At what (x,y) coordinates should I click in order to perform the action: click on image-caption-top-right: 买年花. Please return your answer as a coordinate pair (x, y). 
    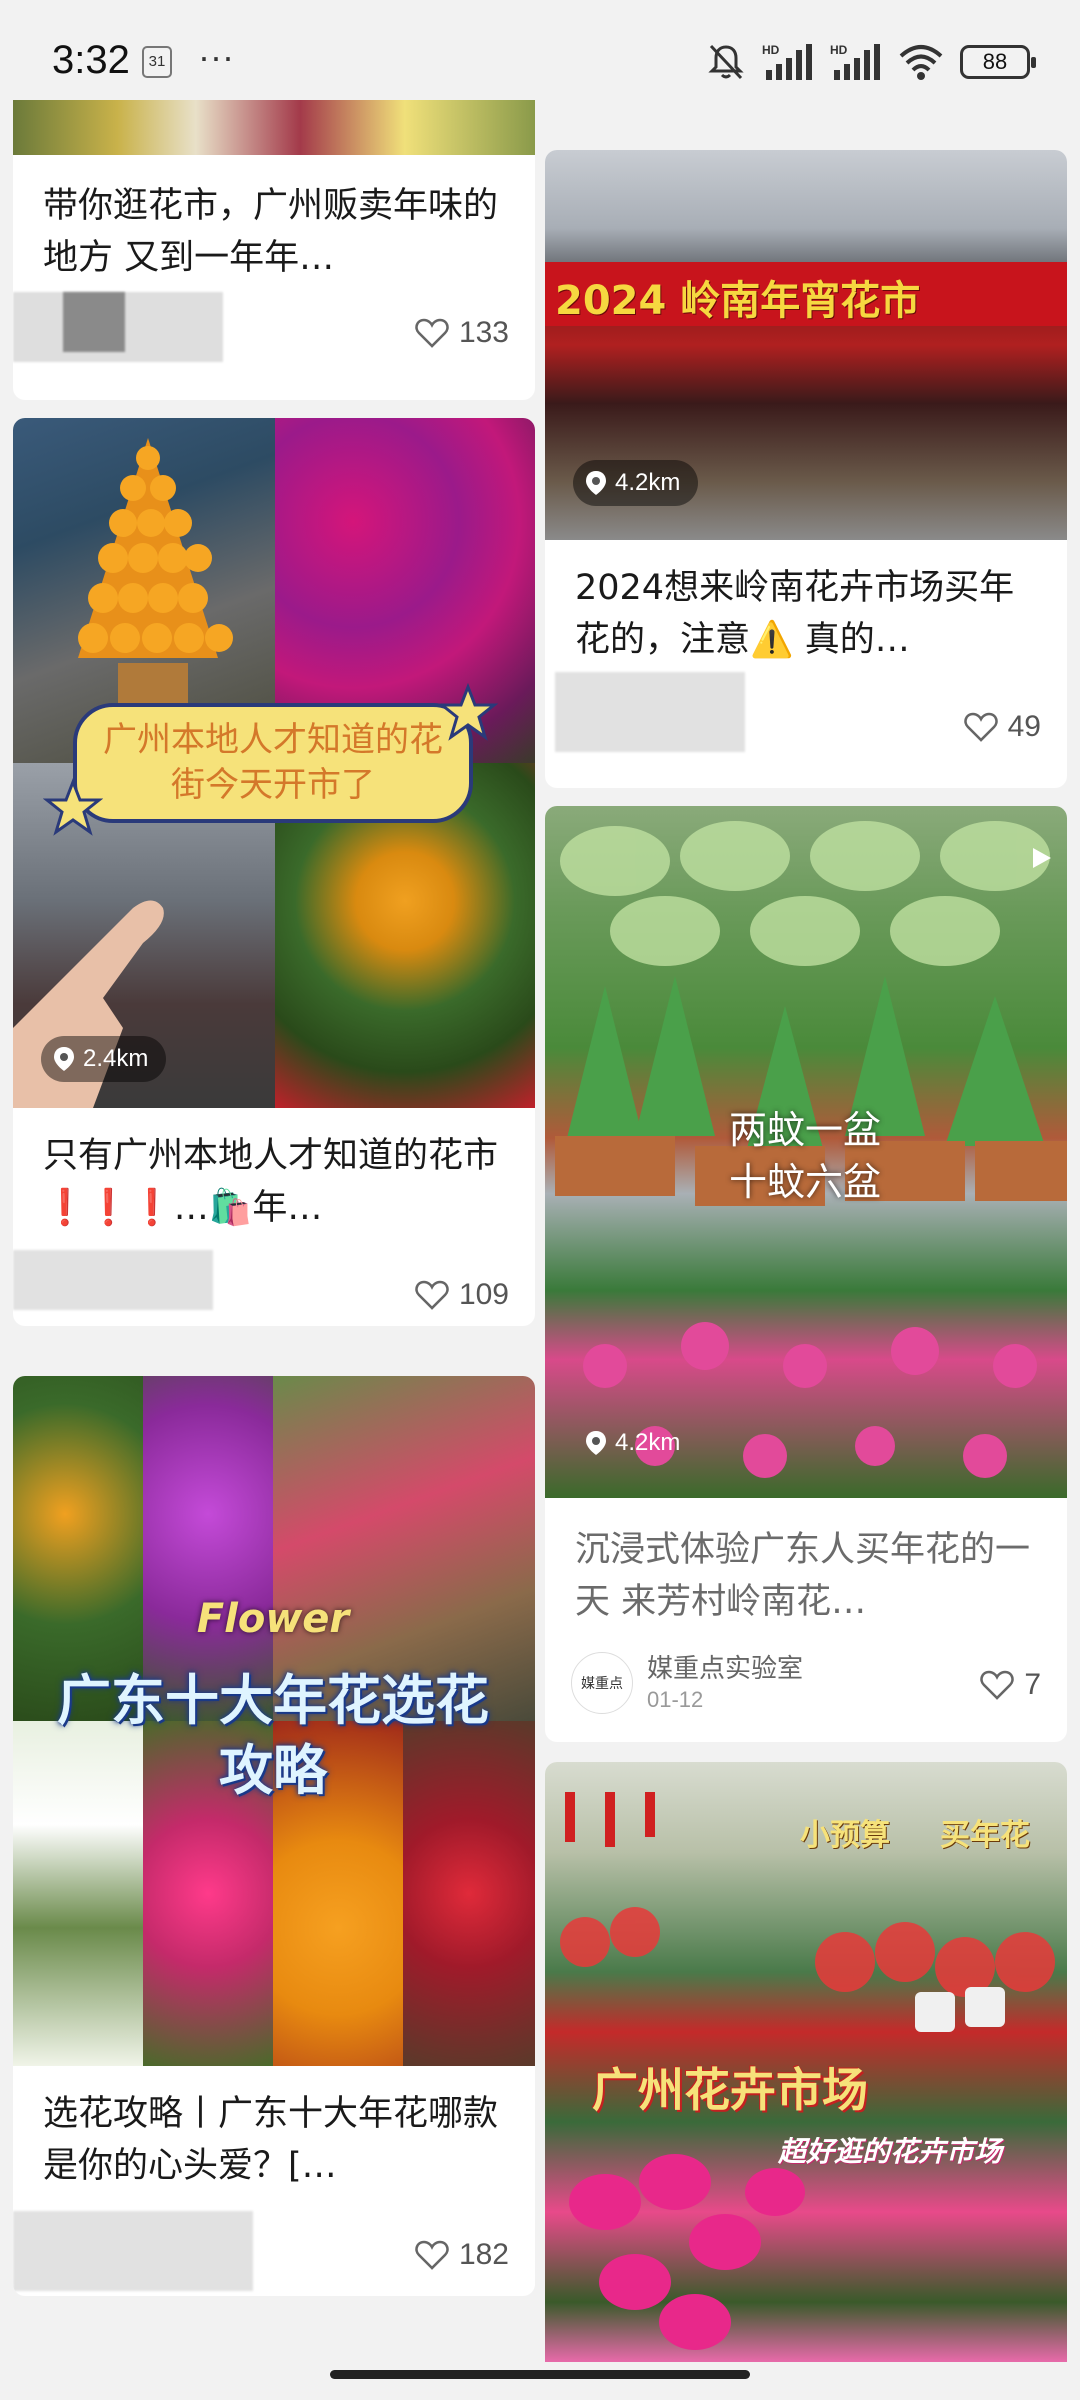
    Looking at the image, I should click on (985, 1835).